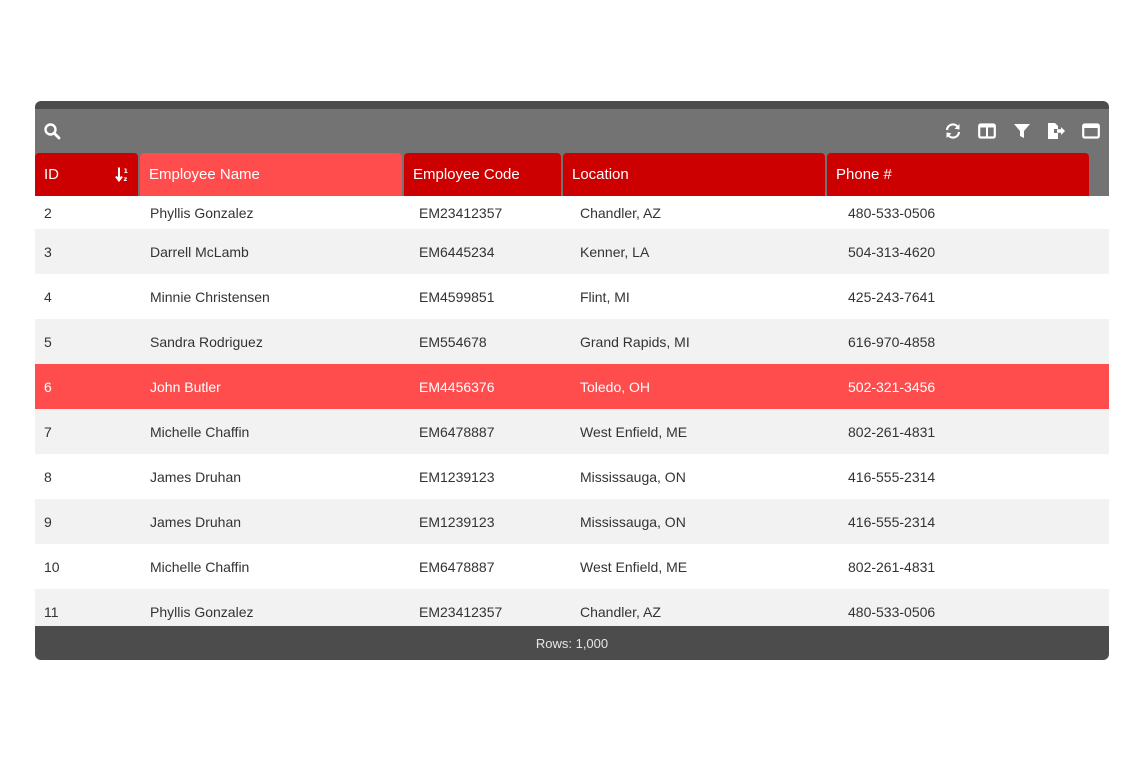 This screenshot has width=1144, height=758. I want to click on refresh-icon, so click(953, 131).